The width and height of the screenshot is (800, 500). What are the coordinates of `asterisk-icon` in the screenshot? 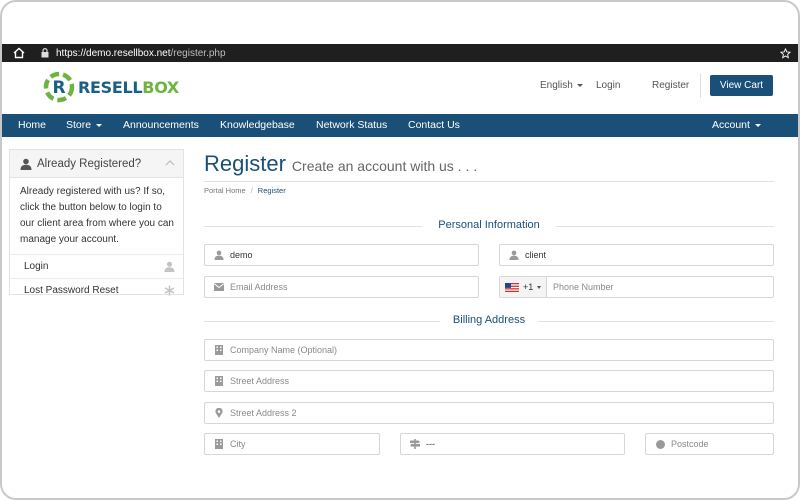 It's located at (169, 290).